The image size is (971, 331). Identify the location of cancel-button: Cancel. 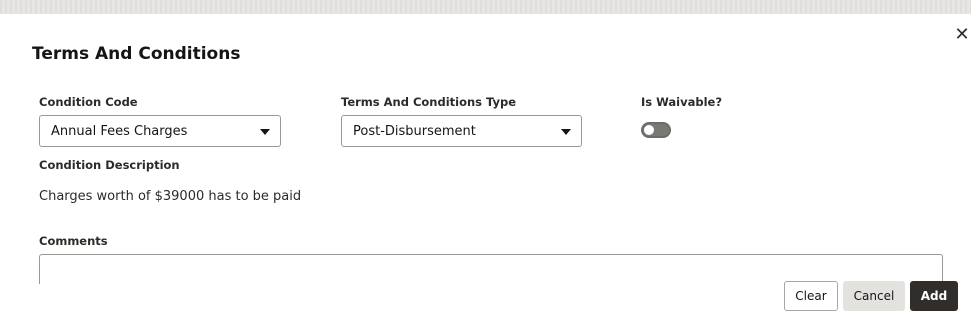
(874, 296).